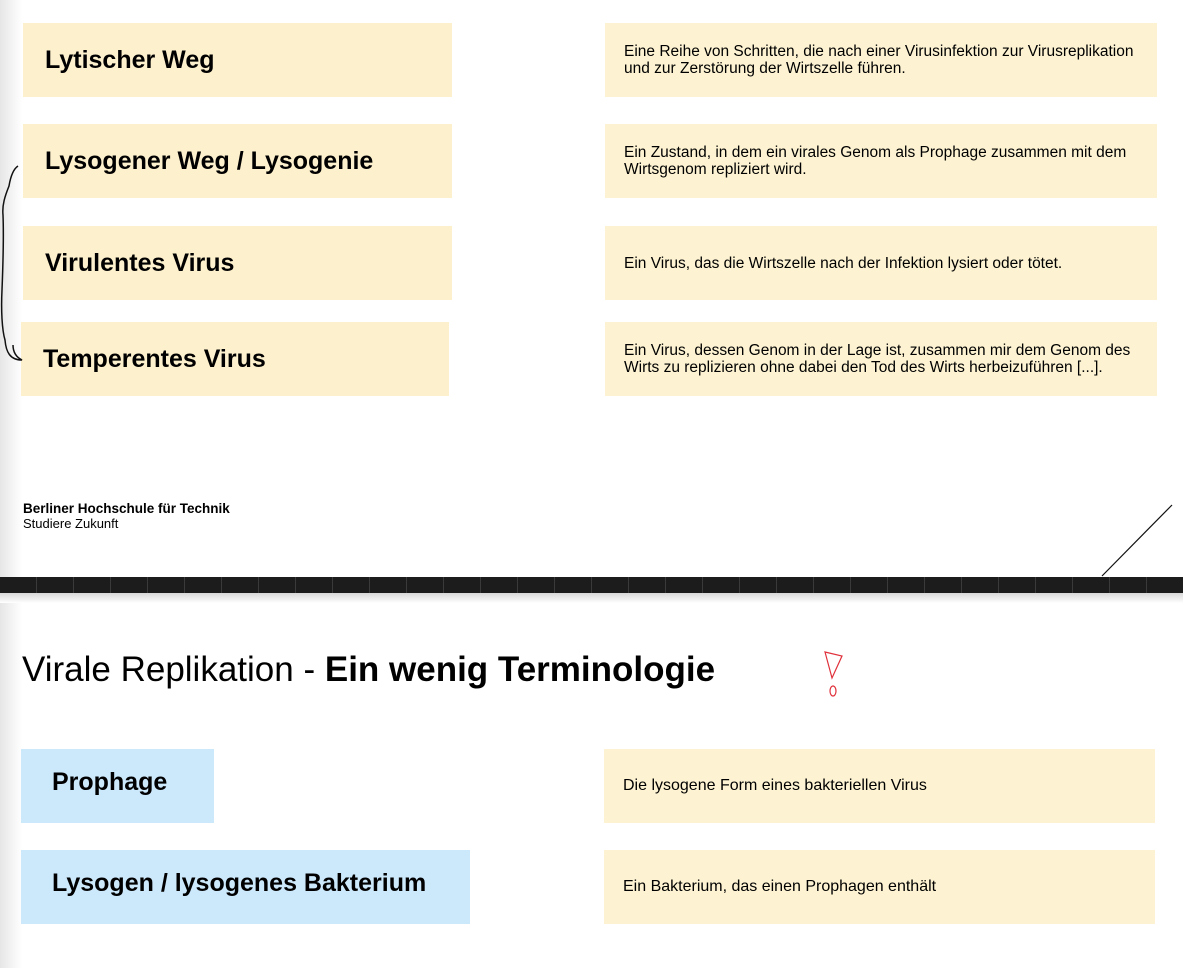  I want to click on term-label: Temperentes Virus, so click(154, 358).